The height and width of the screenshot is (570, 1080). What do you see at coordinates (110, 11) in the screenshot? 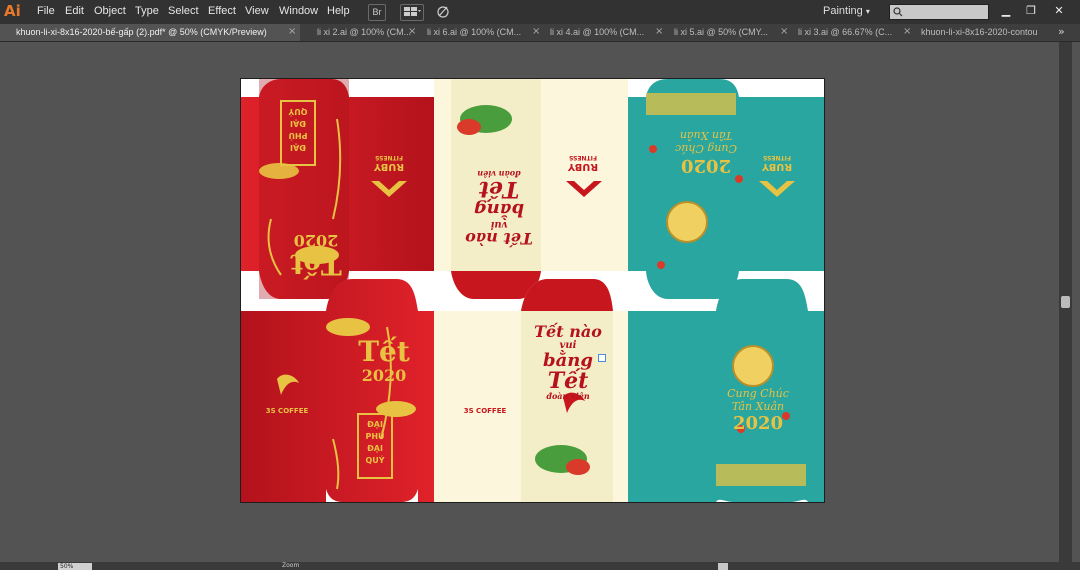
I see `menu-object: Object` at bounding box center [110, 11].